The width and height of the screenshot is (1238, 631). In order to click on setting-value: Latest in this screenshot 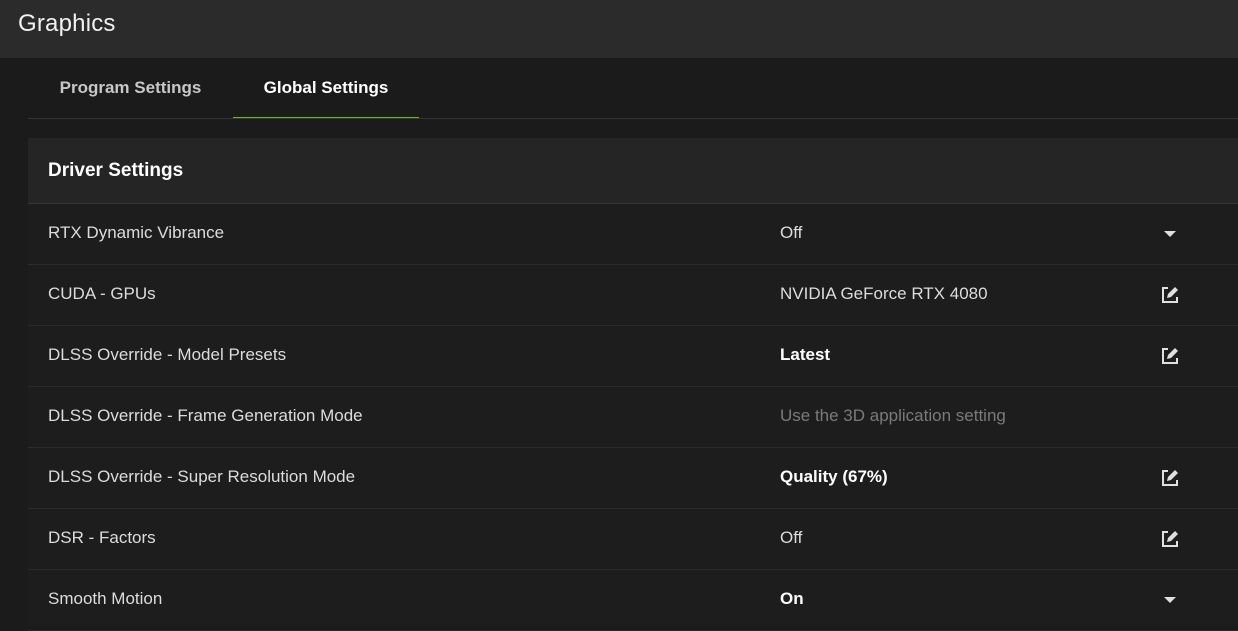, I will do `click(805, 354)`.